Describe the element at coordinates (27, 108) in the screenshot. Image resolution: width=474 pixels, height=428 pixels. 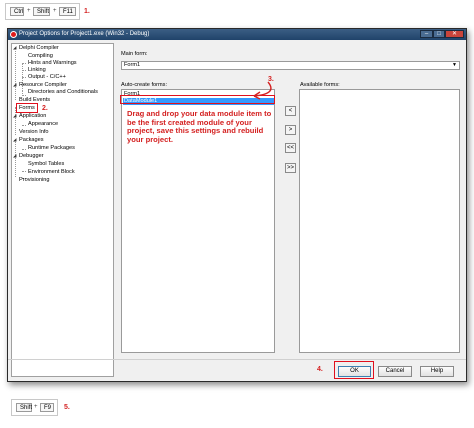
I see `forms-highlight-box` at that location.